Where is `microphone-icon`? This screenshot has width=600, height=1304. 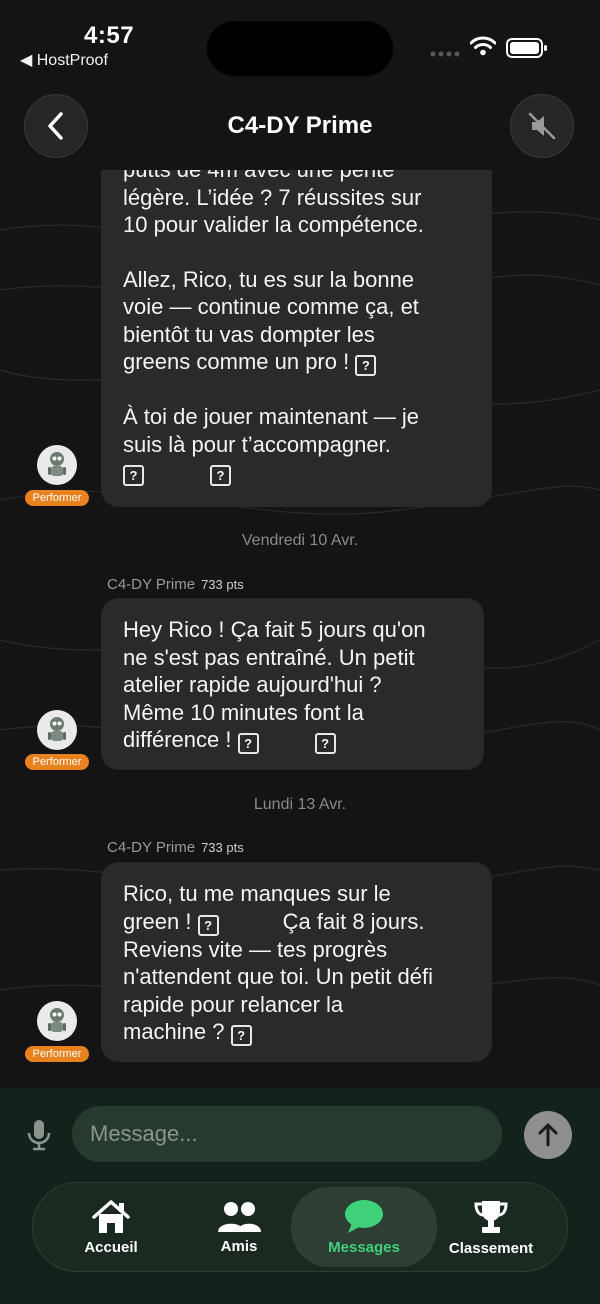
microphone-icon is located at coordinates (39, 1135).